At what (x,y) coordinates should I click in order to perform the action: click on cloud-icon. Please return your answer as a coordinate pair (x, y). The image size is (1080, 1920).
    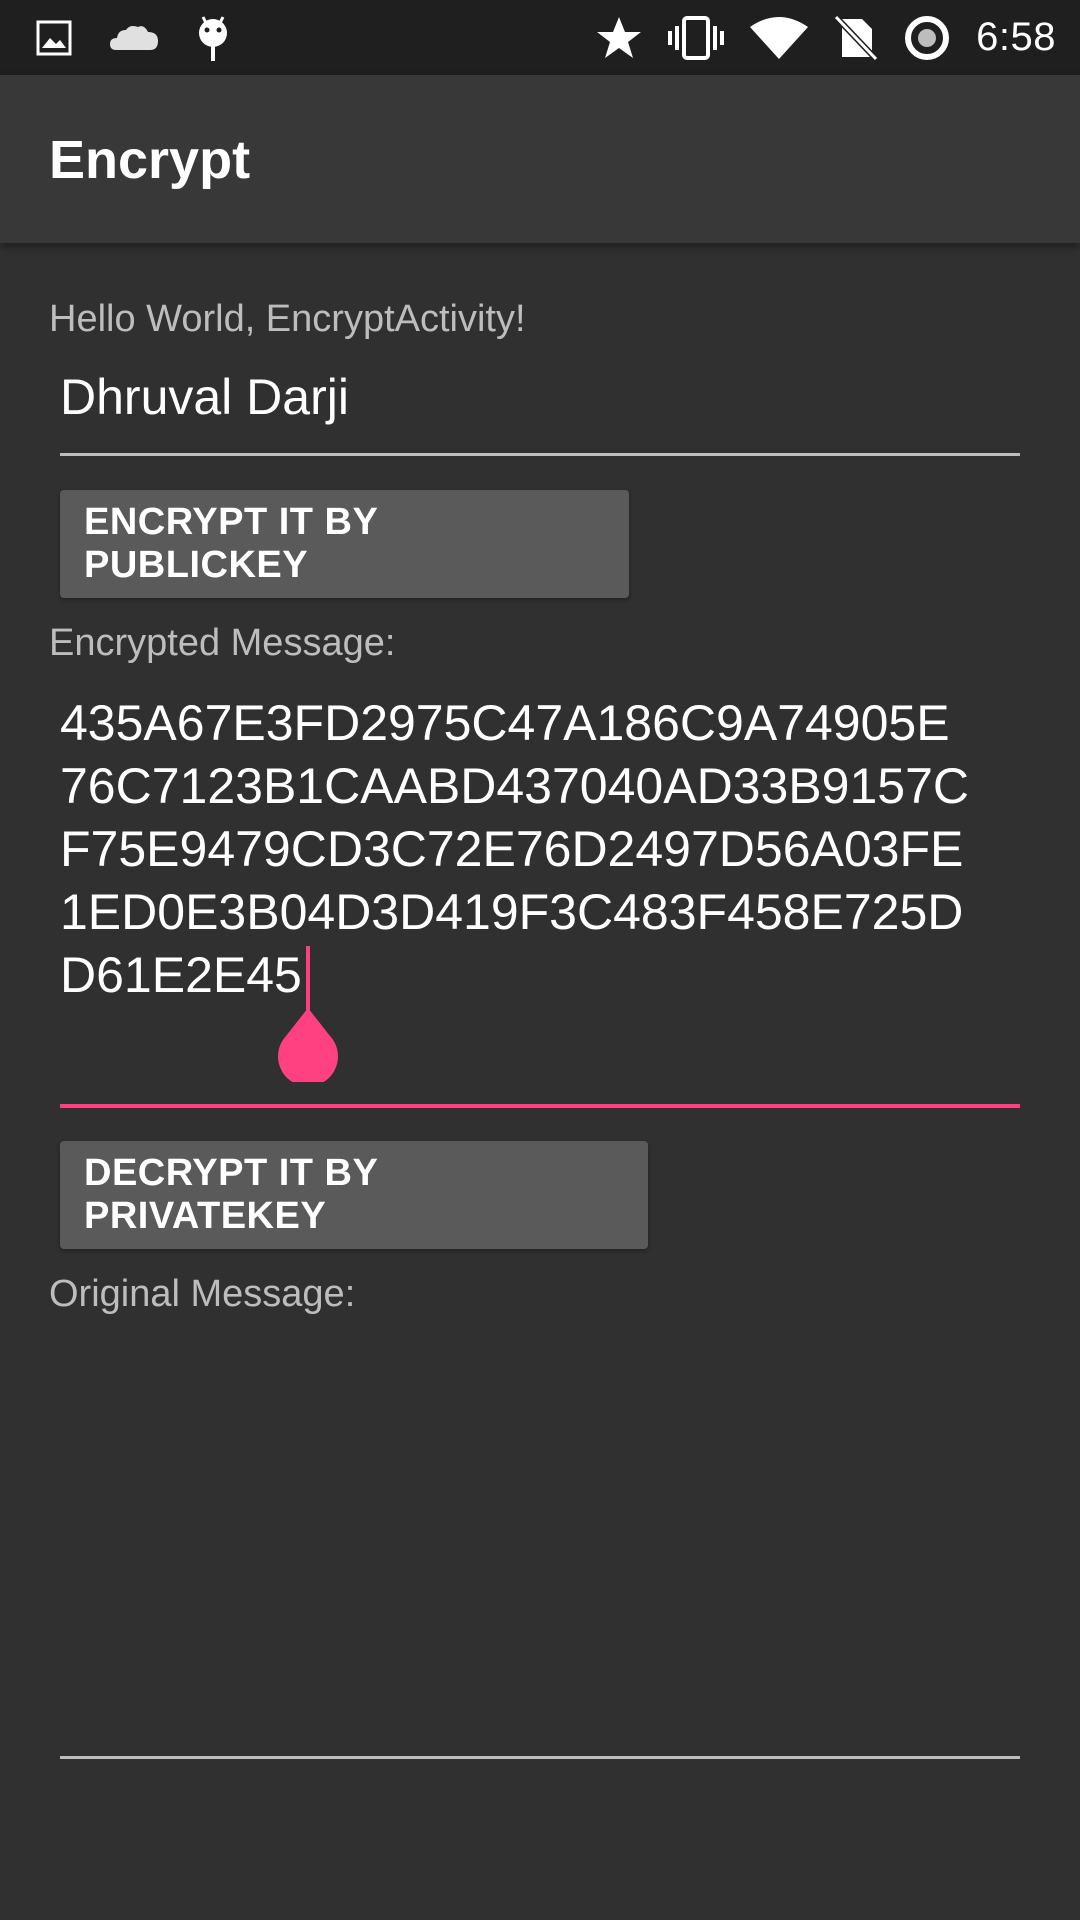
    Looking at the image, I should click on (134, 38).